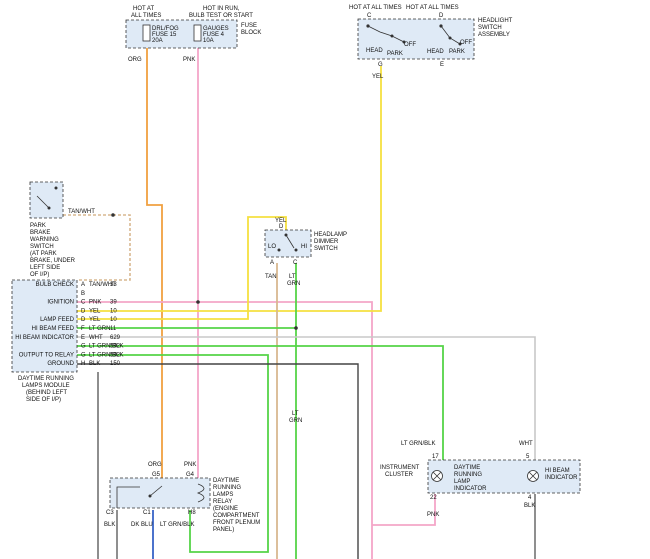  Describe the element at coordinates (46, 386) in the screenshot. I see `drl-name-2: LAMPS MODULE` at that location.